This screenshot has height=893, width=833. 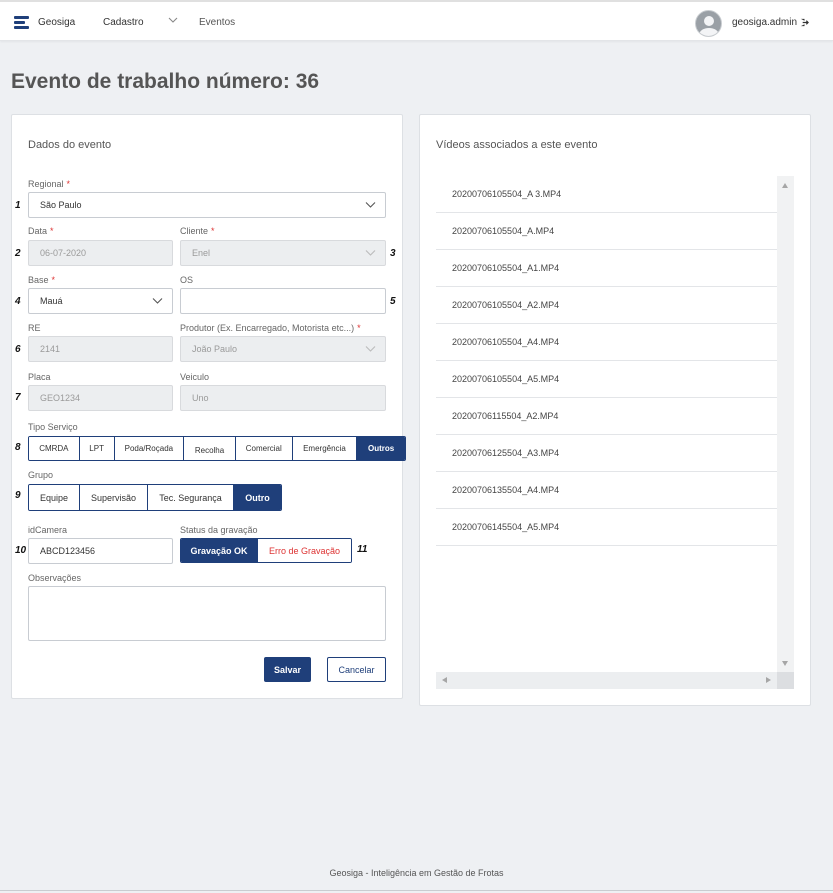 I want to click on tipo-servico-option: Outros, so click(x=381, y=448).